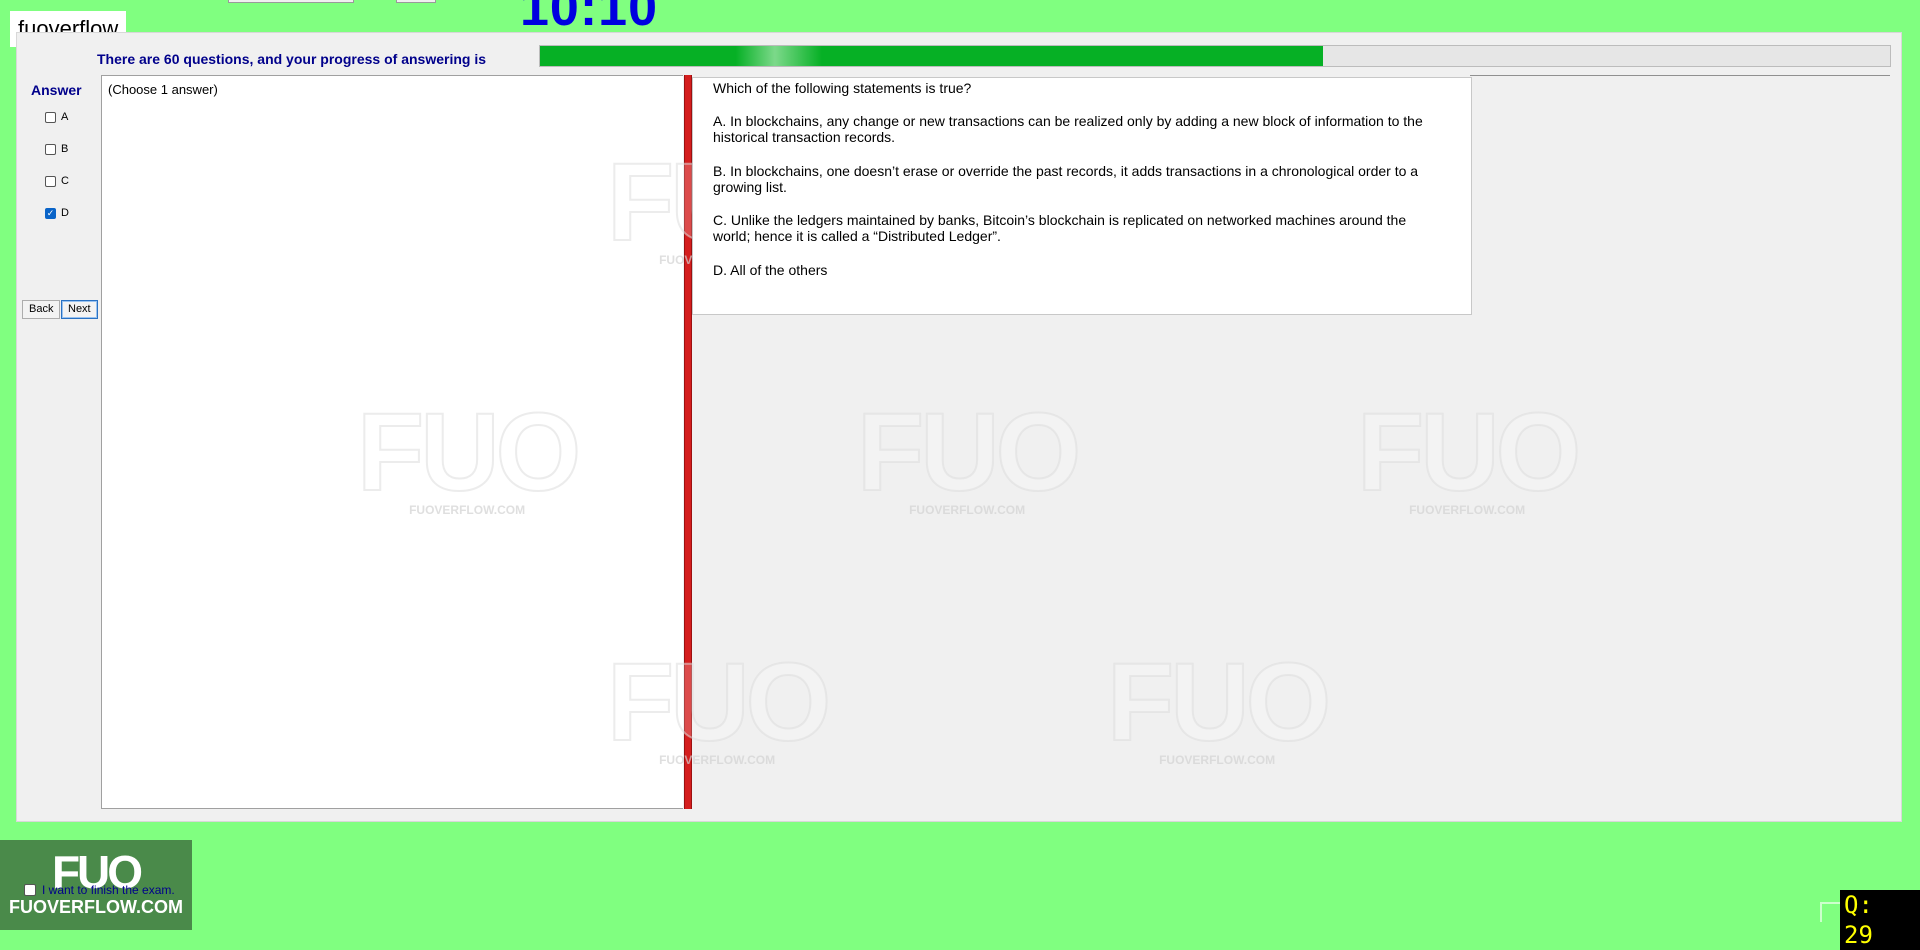 The image size is (1920, 950). What do you see at coordinates (50, 117) in the screenshot?
I see `option-a-checkbox` at bounding box center [50, 117].